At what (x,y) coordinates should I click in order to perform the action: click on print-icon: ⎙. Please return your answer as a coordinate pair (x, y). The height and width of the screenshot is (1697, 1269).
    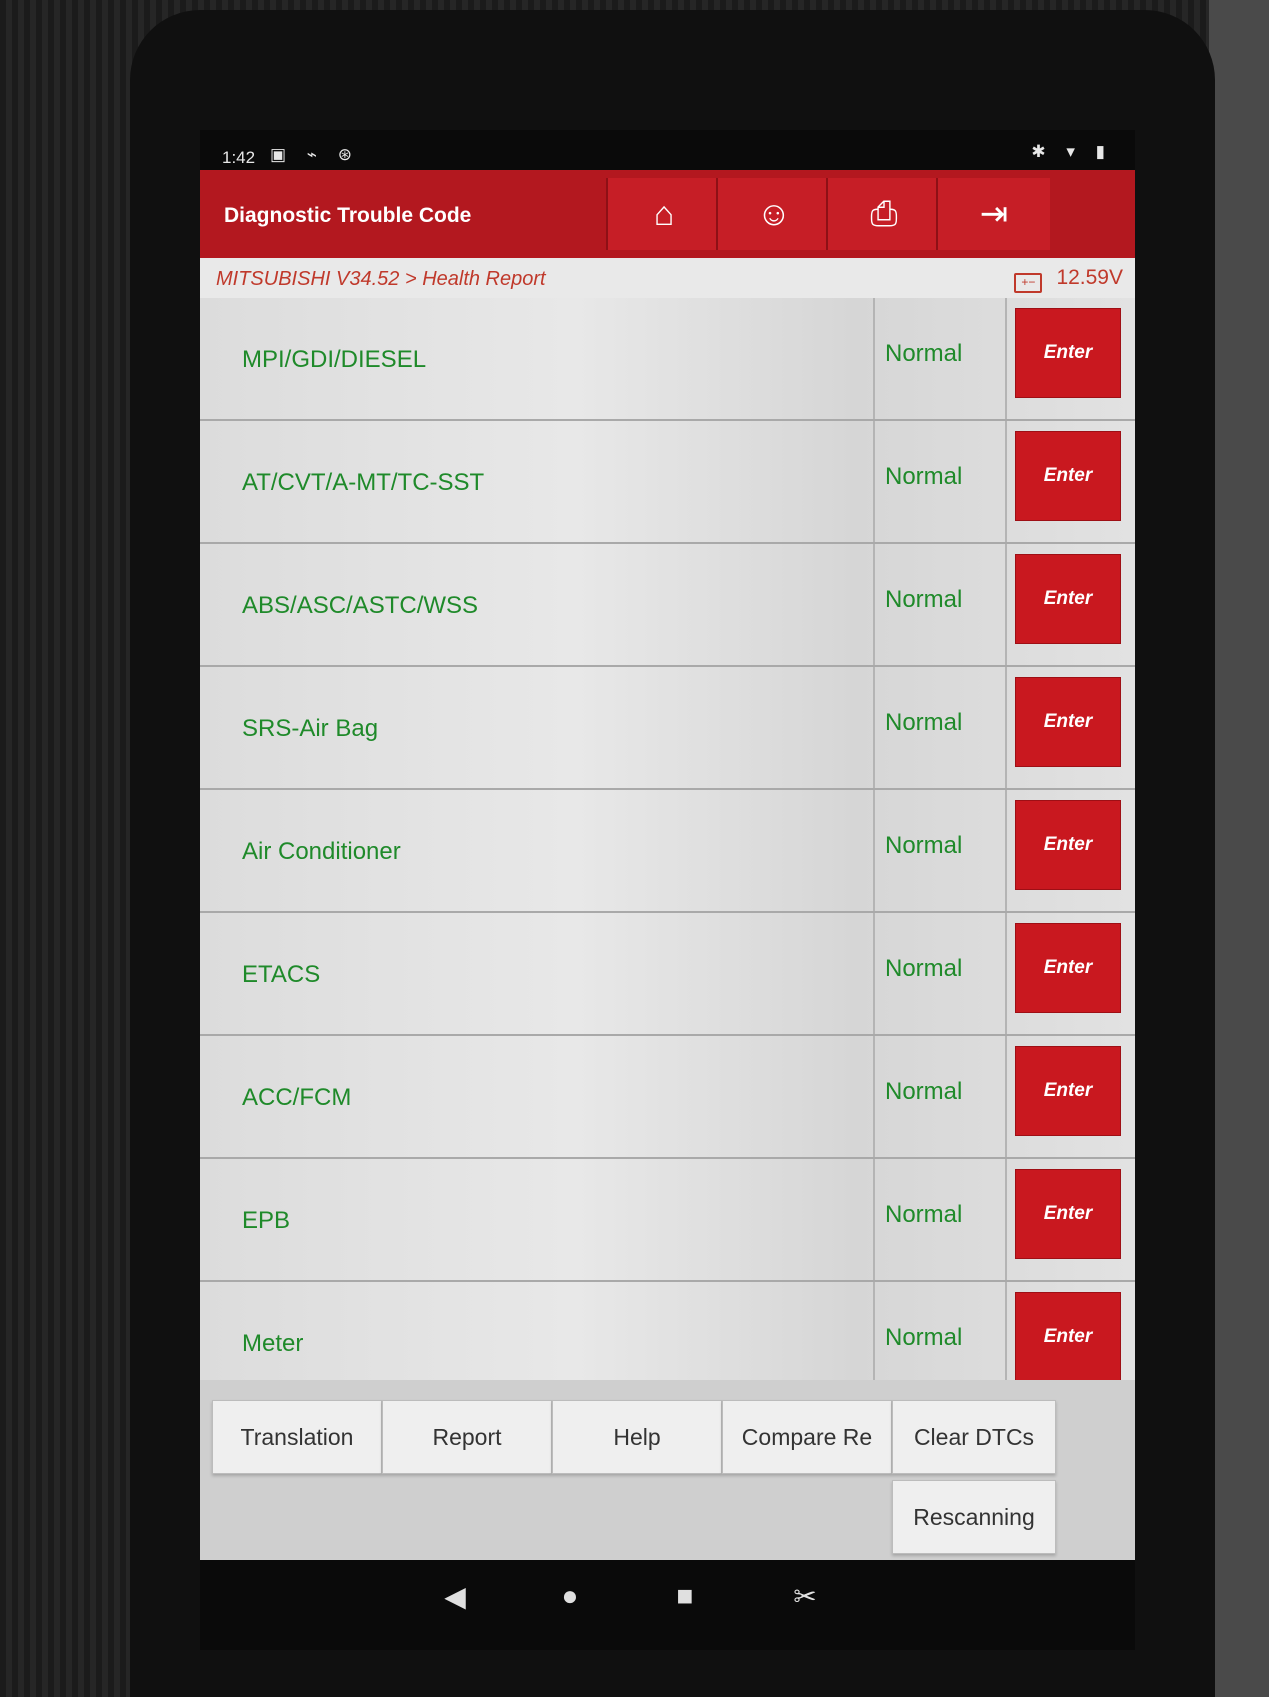
    Looking at the image, I should click on (884, 213).